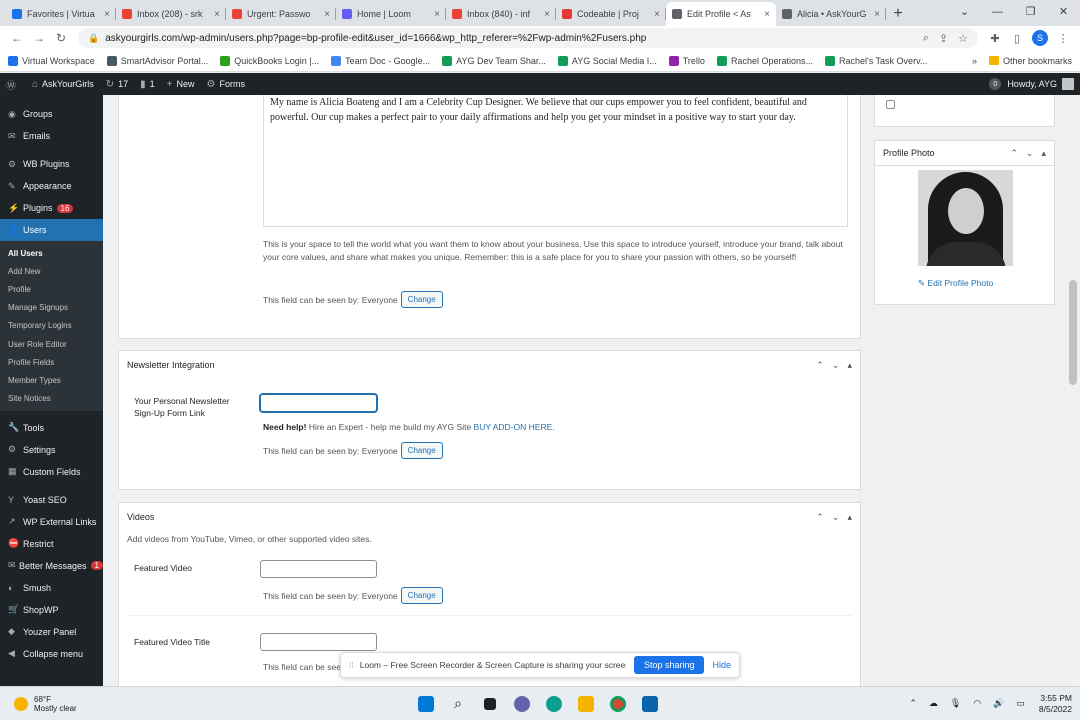 The width and height of the screenshot is (1080, 720). Describe the element at coordinates (13, 84) in the screenshot. I see `wp-logo: Ⓦ` at that location.